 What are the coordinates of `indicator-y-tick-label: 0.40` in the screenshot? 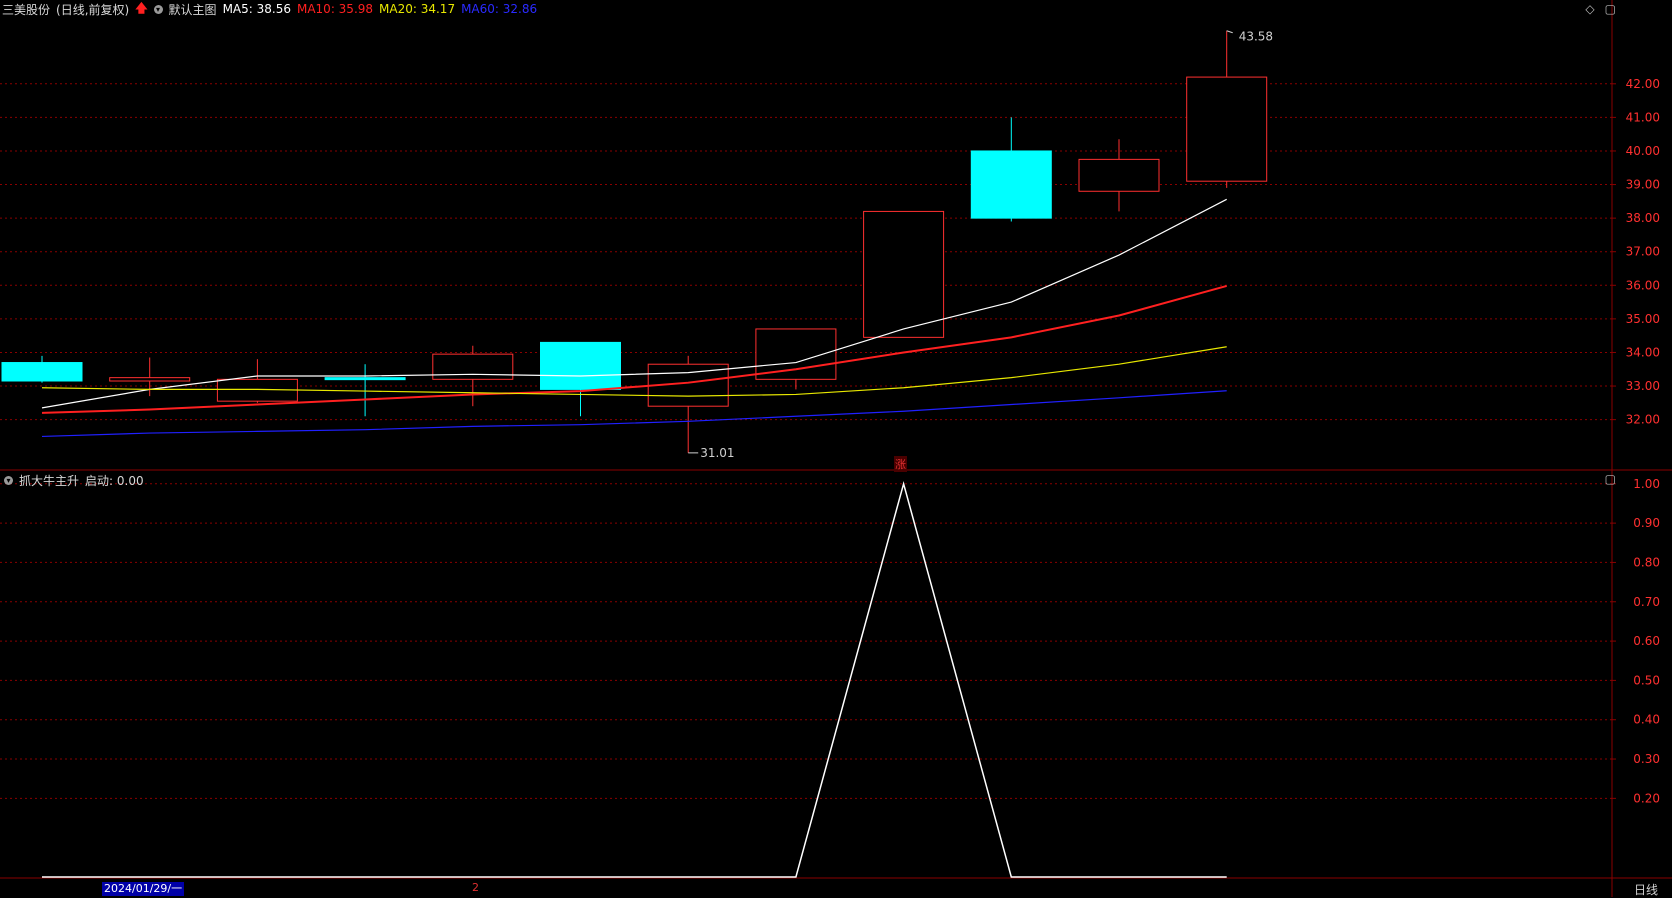 It's located at (1646, 720).